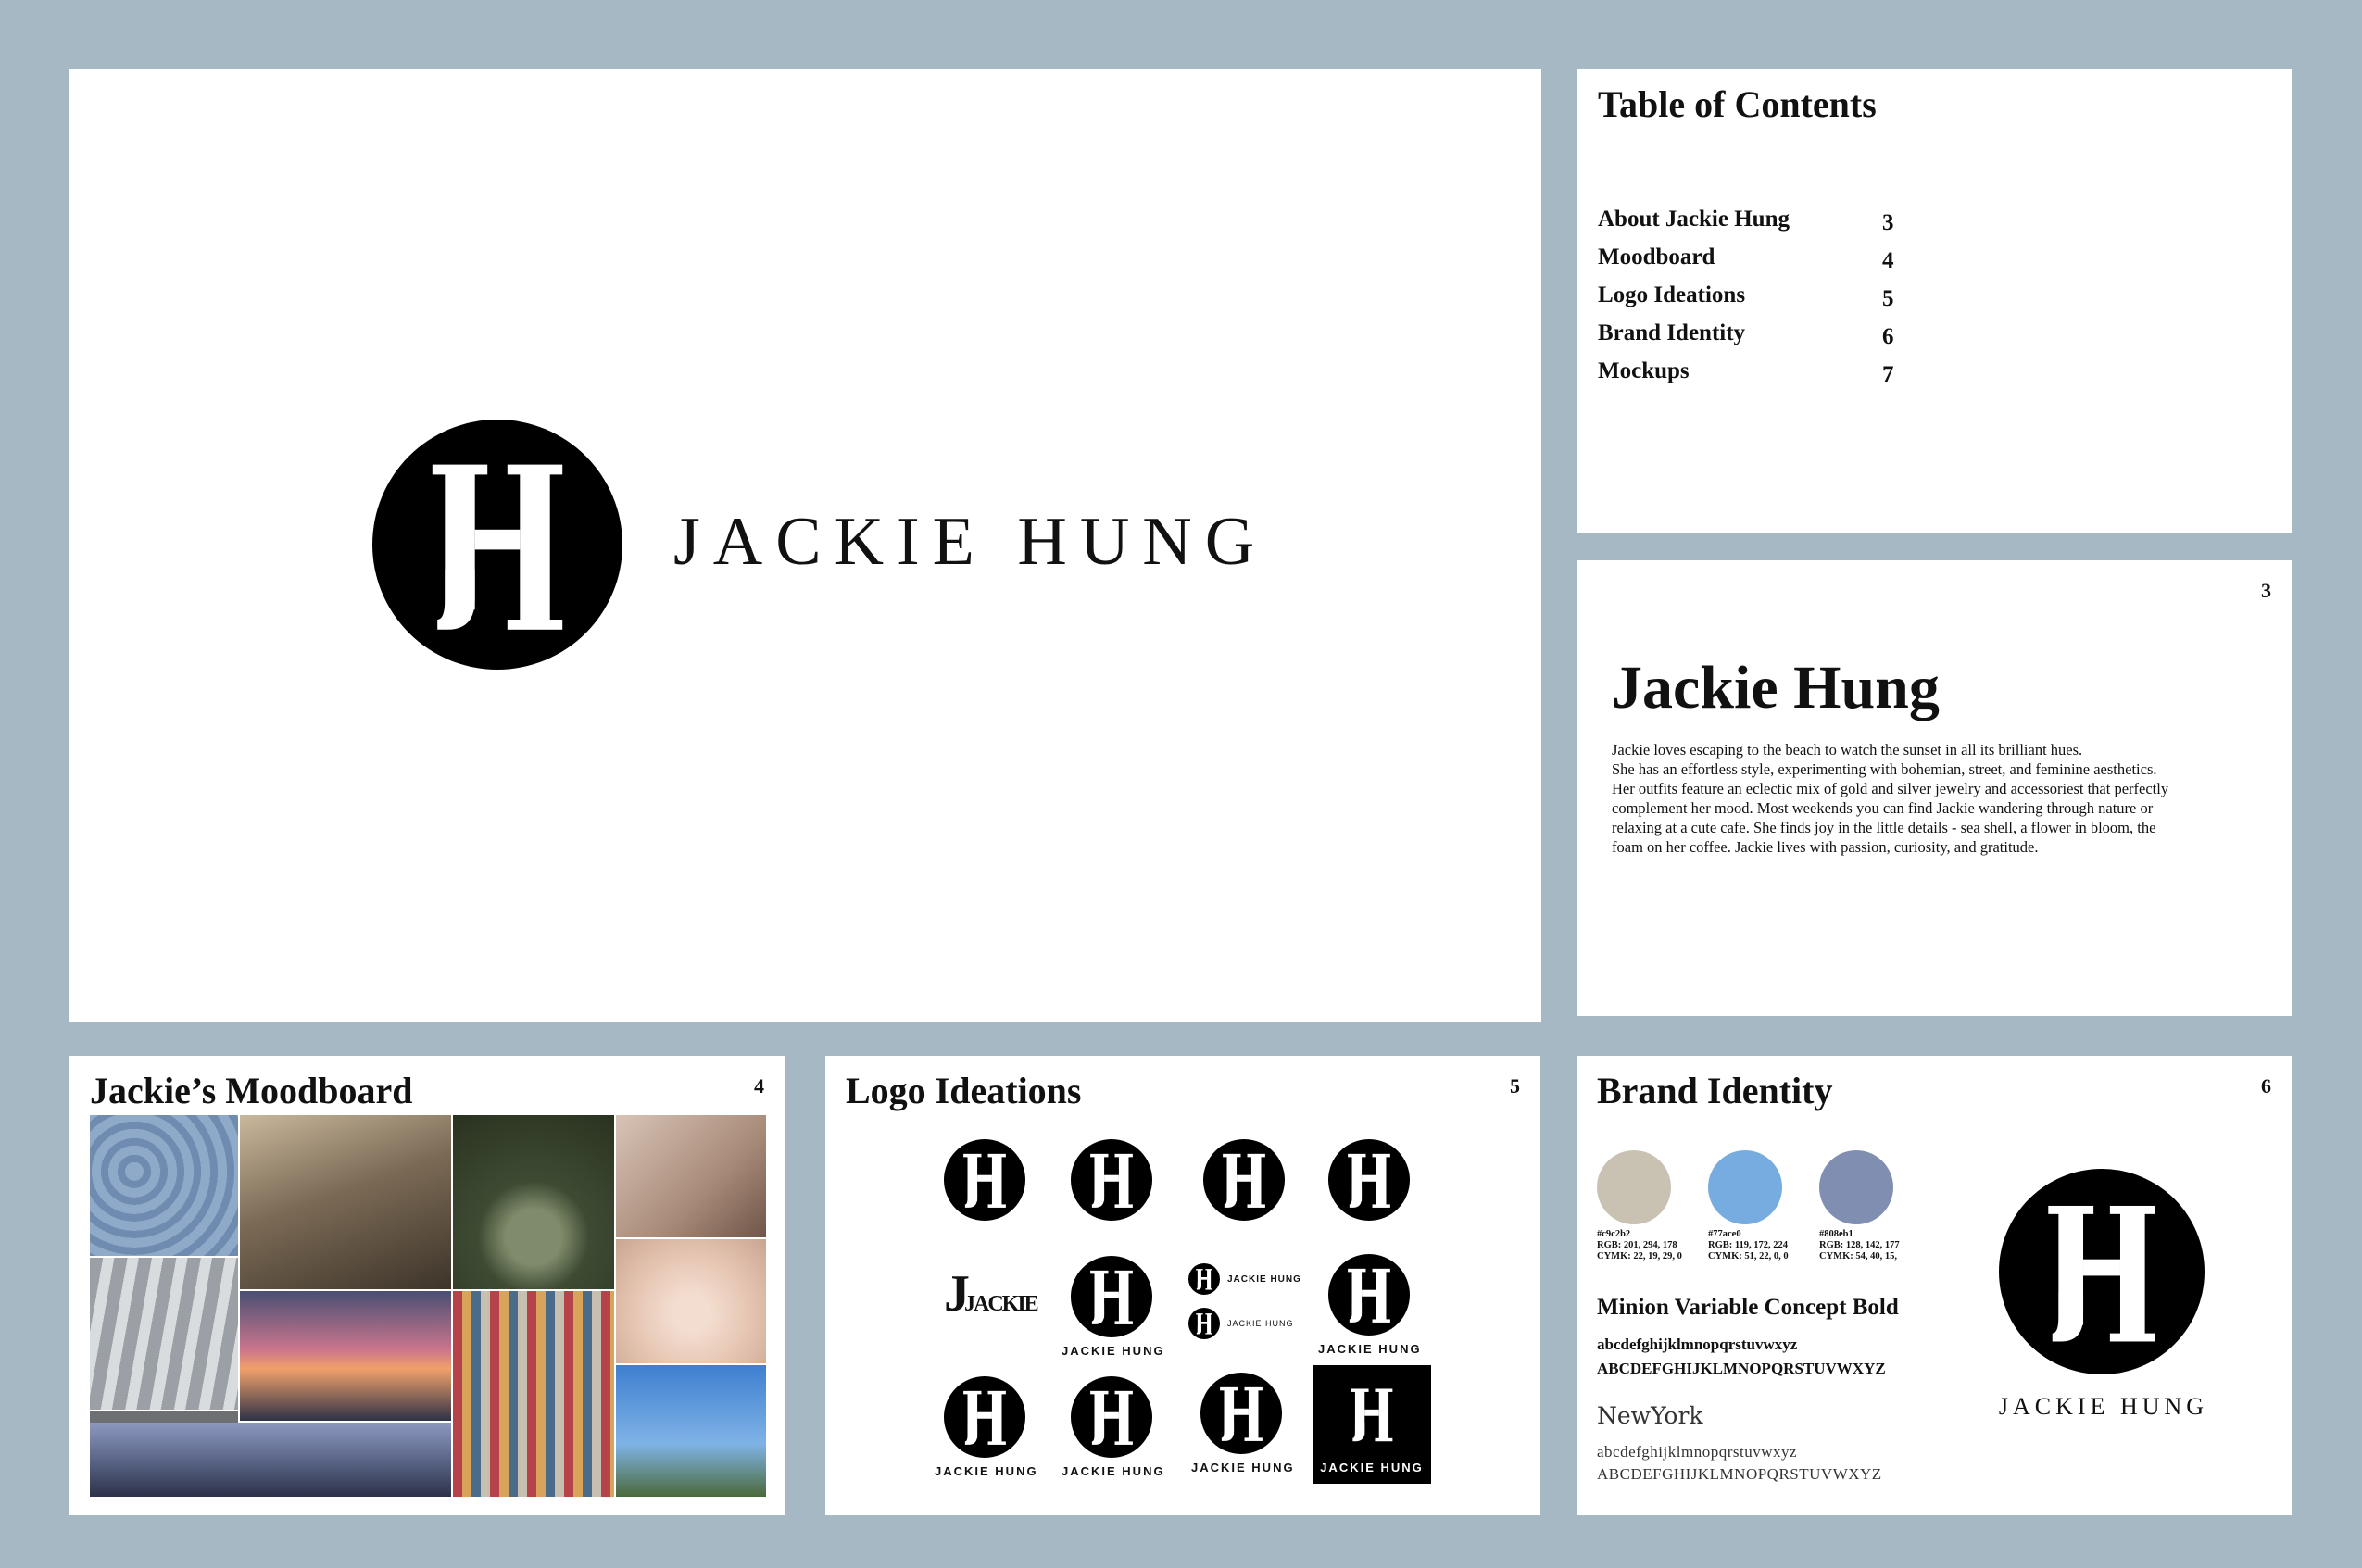  I want to click on swatch-rgb: RGB: 201, 294, 178, so click(1637, 1245).